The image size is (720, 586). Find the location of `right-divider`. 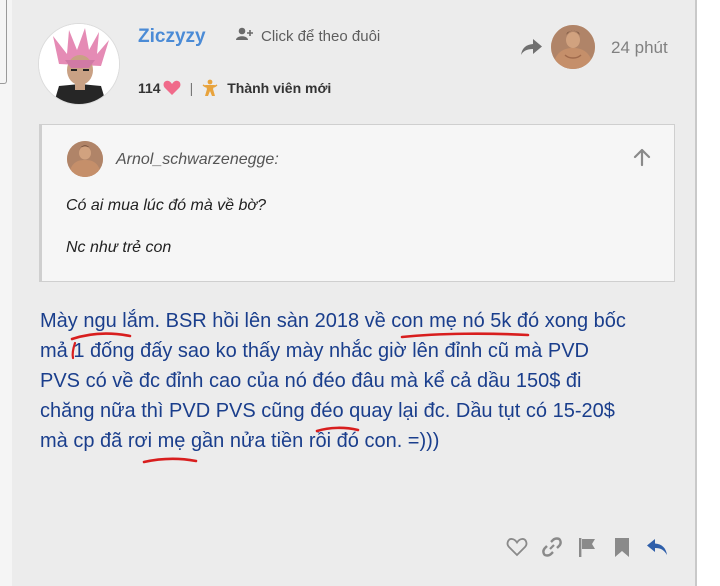

right-divider is located at coordinates (696, 293).